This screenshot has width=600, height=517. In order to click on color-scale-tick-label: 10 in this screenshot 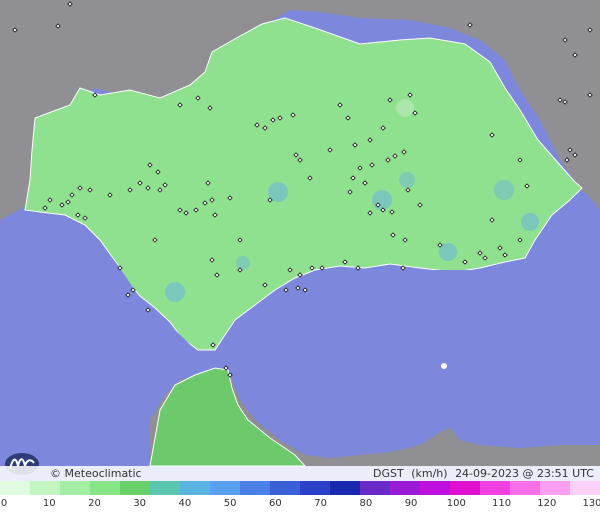, I will do `click(49, 503)`.